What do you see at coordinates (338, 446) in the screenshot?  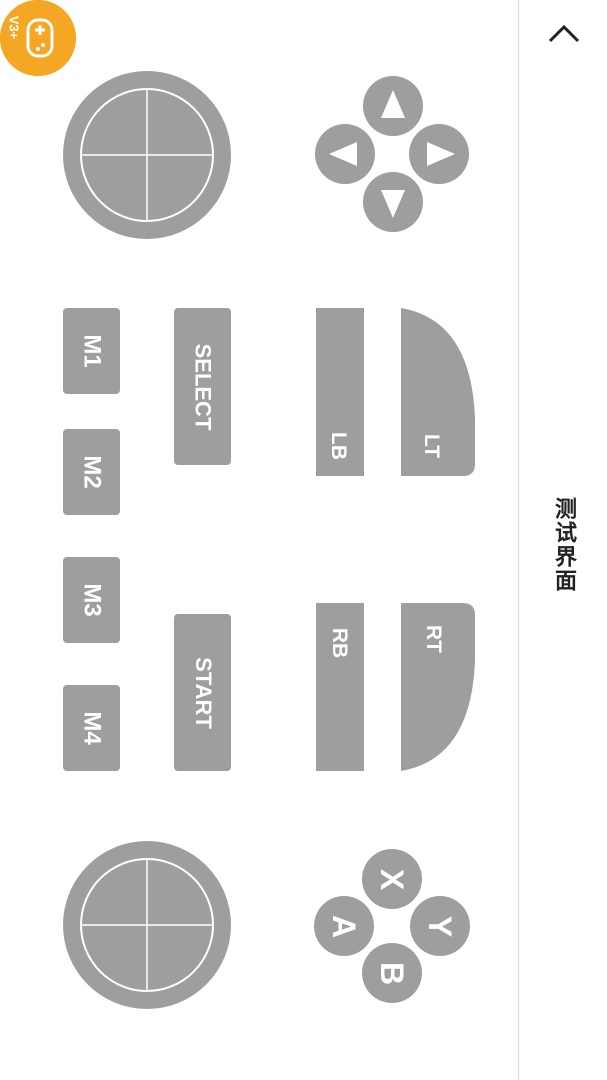 I see `lb-label: LB` at bounding box center [338, 446].